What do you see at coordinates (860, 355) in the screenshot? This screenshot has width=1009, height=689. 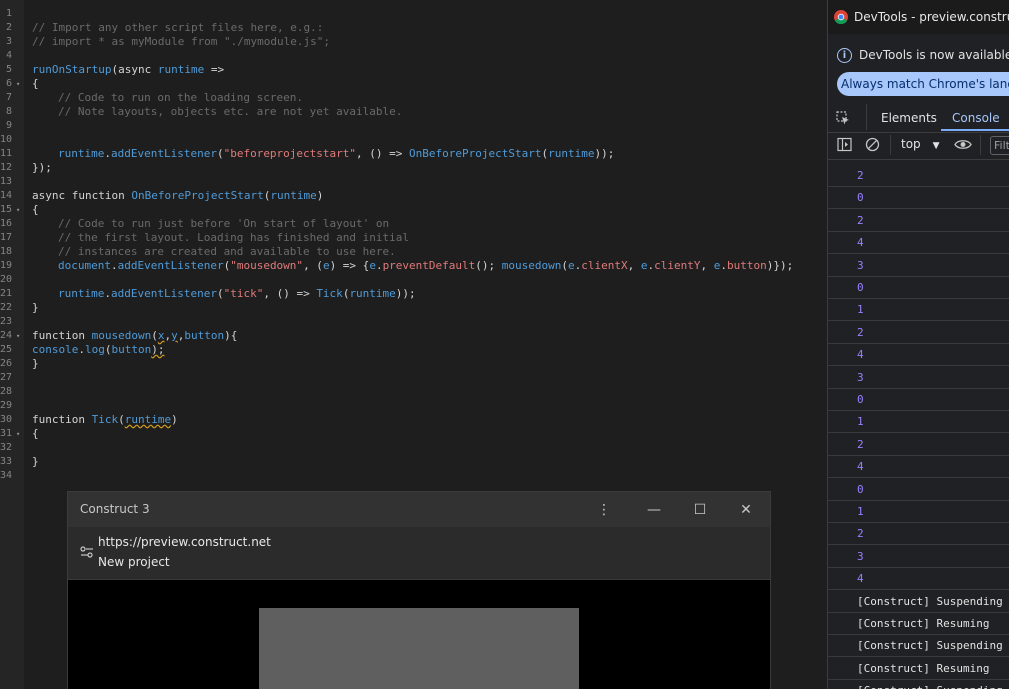 I see `console-message-text: 4` at bounding box center [860, 355].